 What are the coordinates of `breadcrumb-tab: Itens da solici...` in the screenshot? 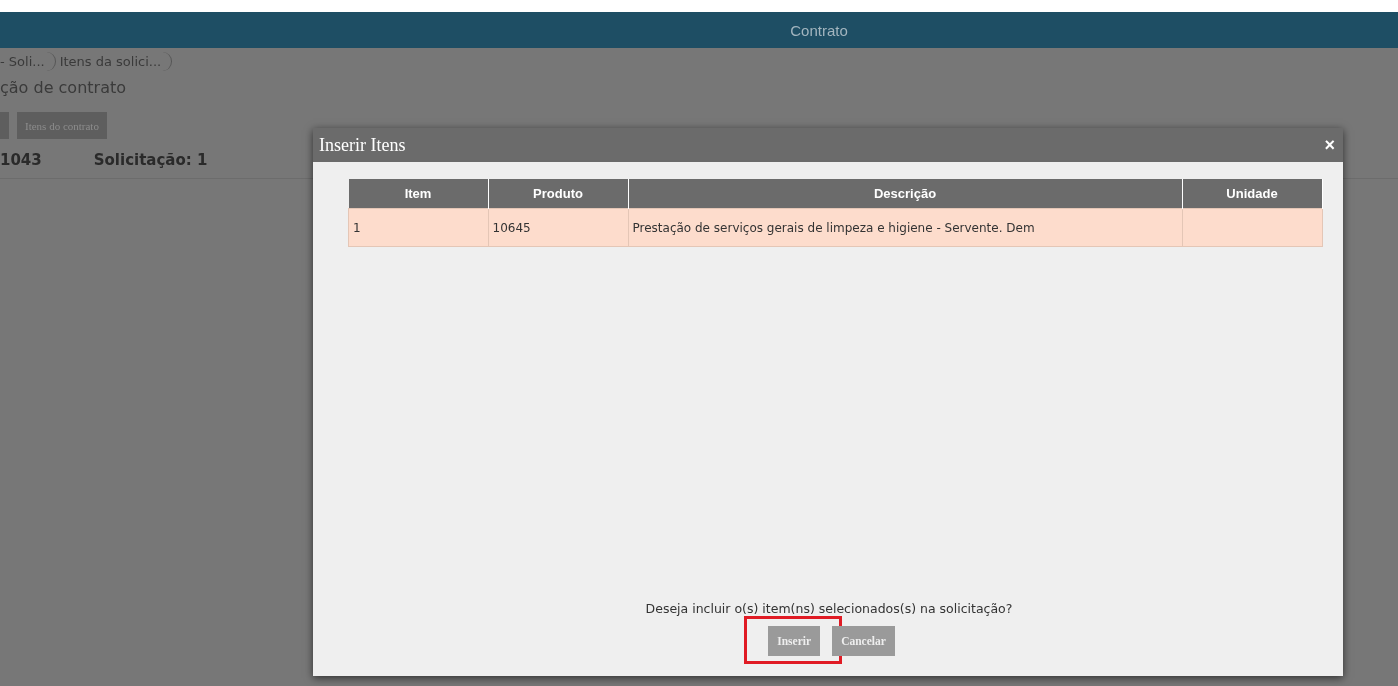 It's located at (116, 61).